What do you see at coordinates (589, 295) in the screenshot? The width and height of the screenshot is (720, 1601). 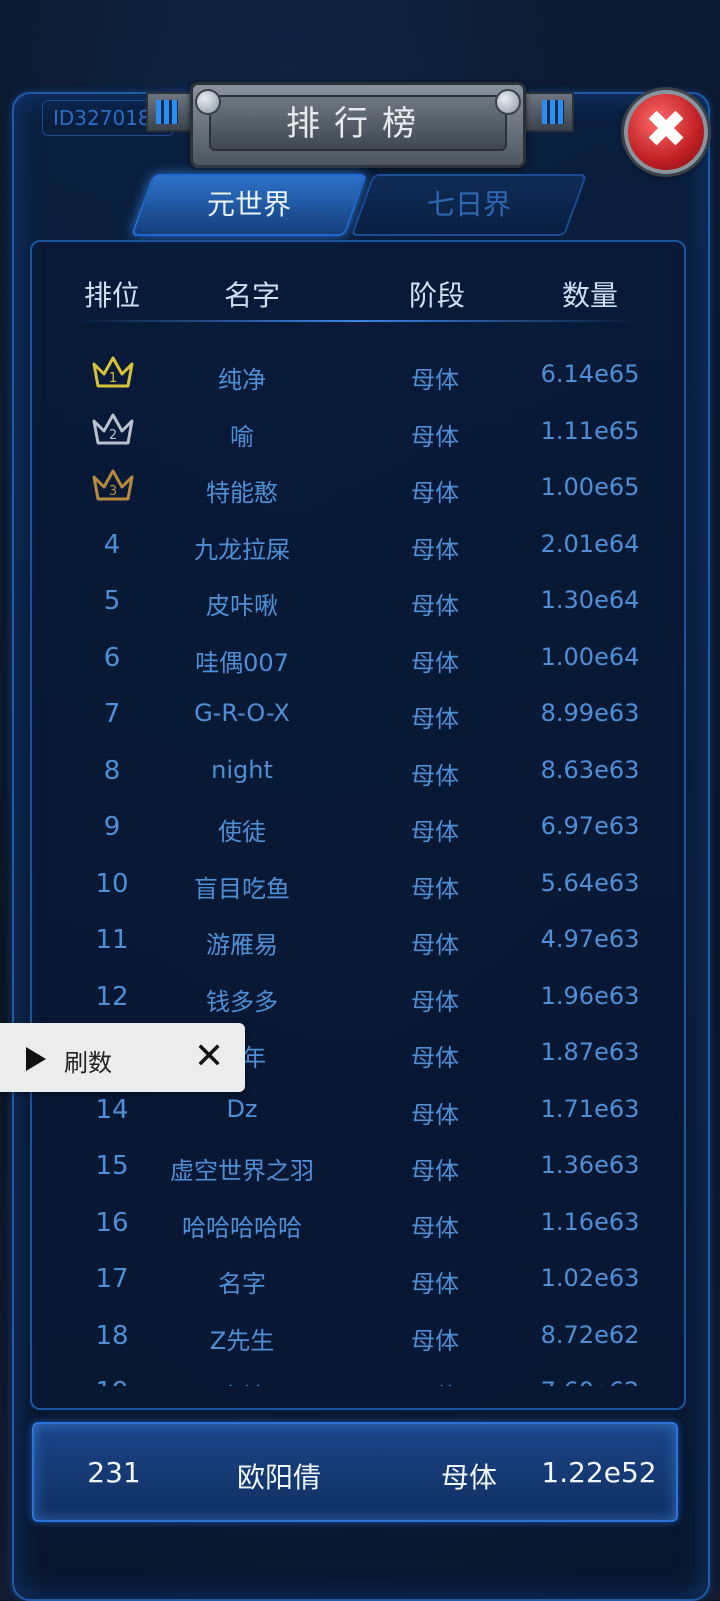 I see `header-count: 数量` at bounding box center [589, 295].